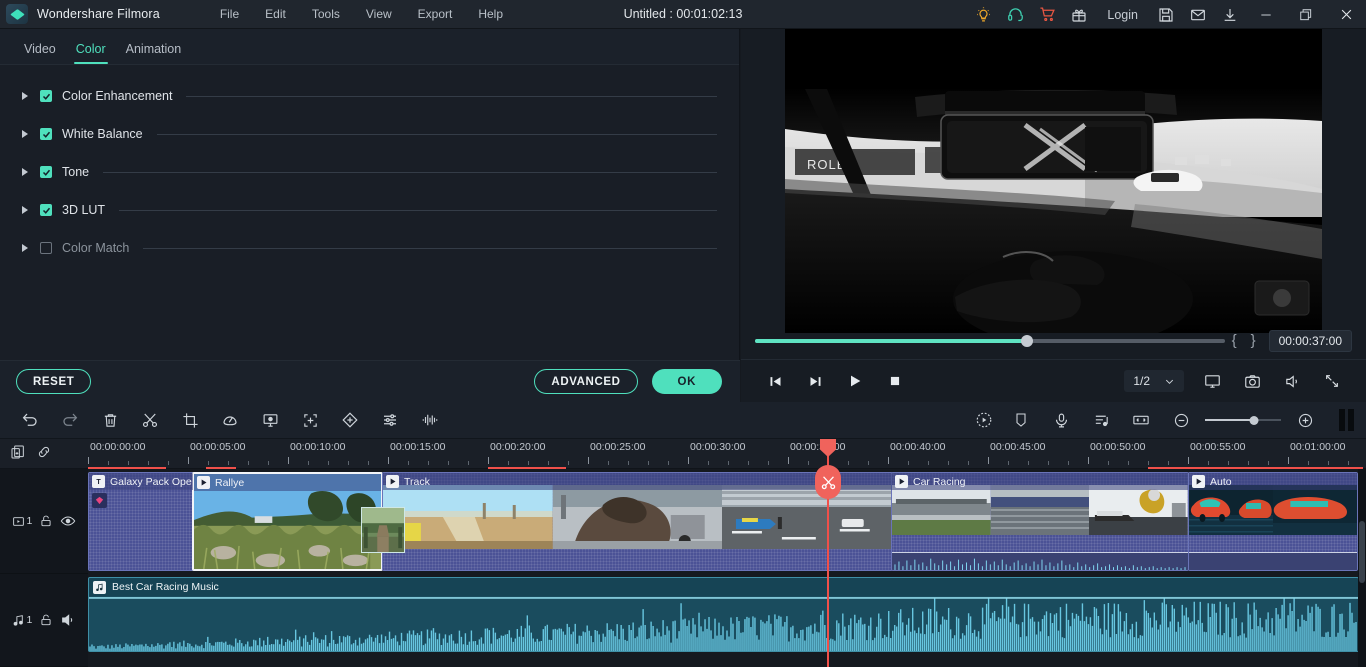 The image size is (1366, 667). What do you see at coordinates (435, 14) in the screenshot?
I see `menu-export: Export` at bounding box center [435, 14].